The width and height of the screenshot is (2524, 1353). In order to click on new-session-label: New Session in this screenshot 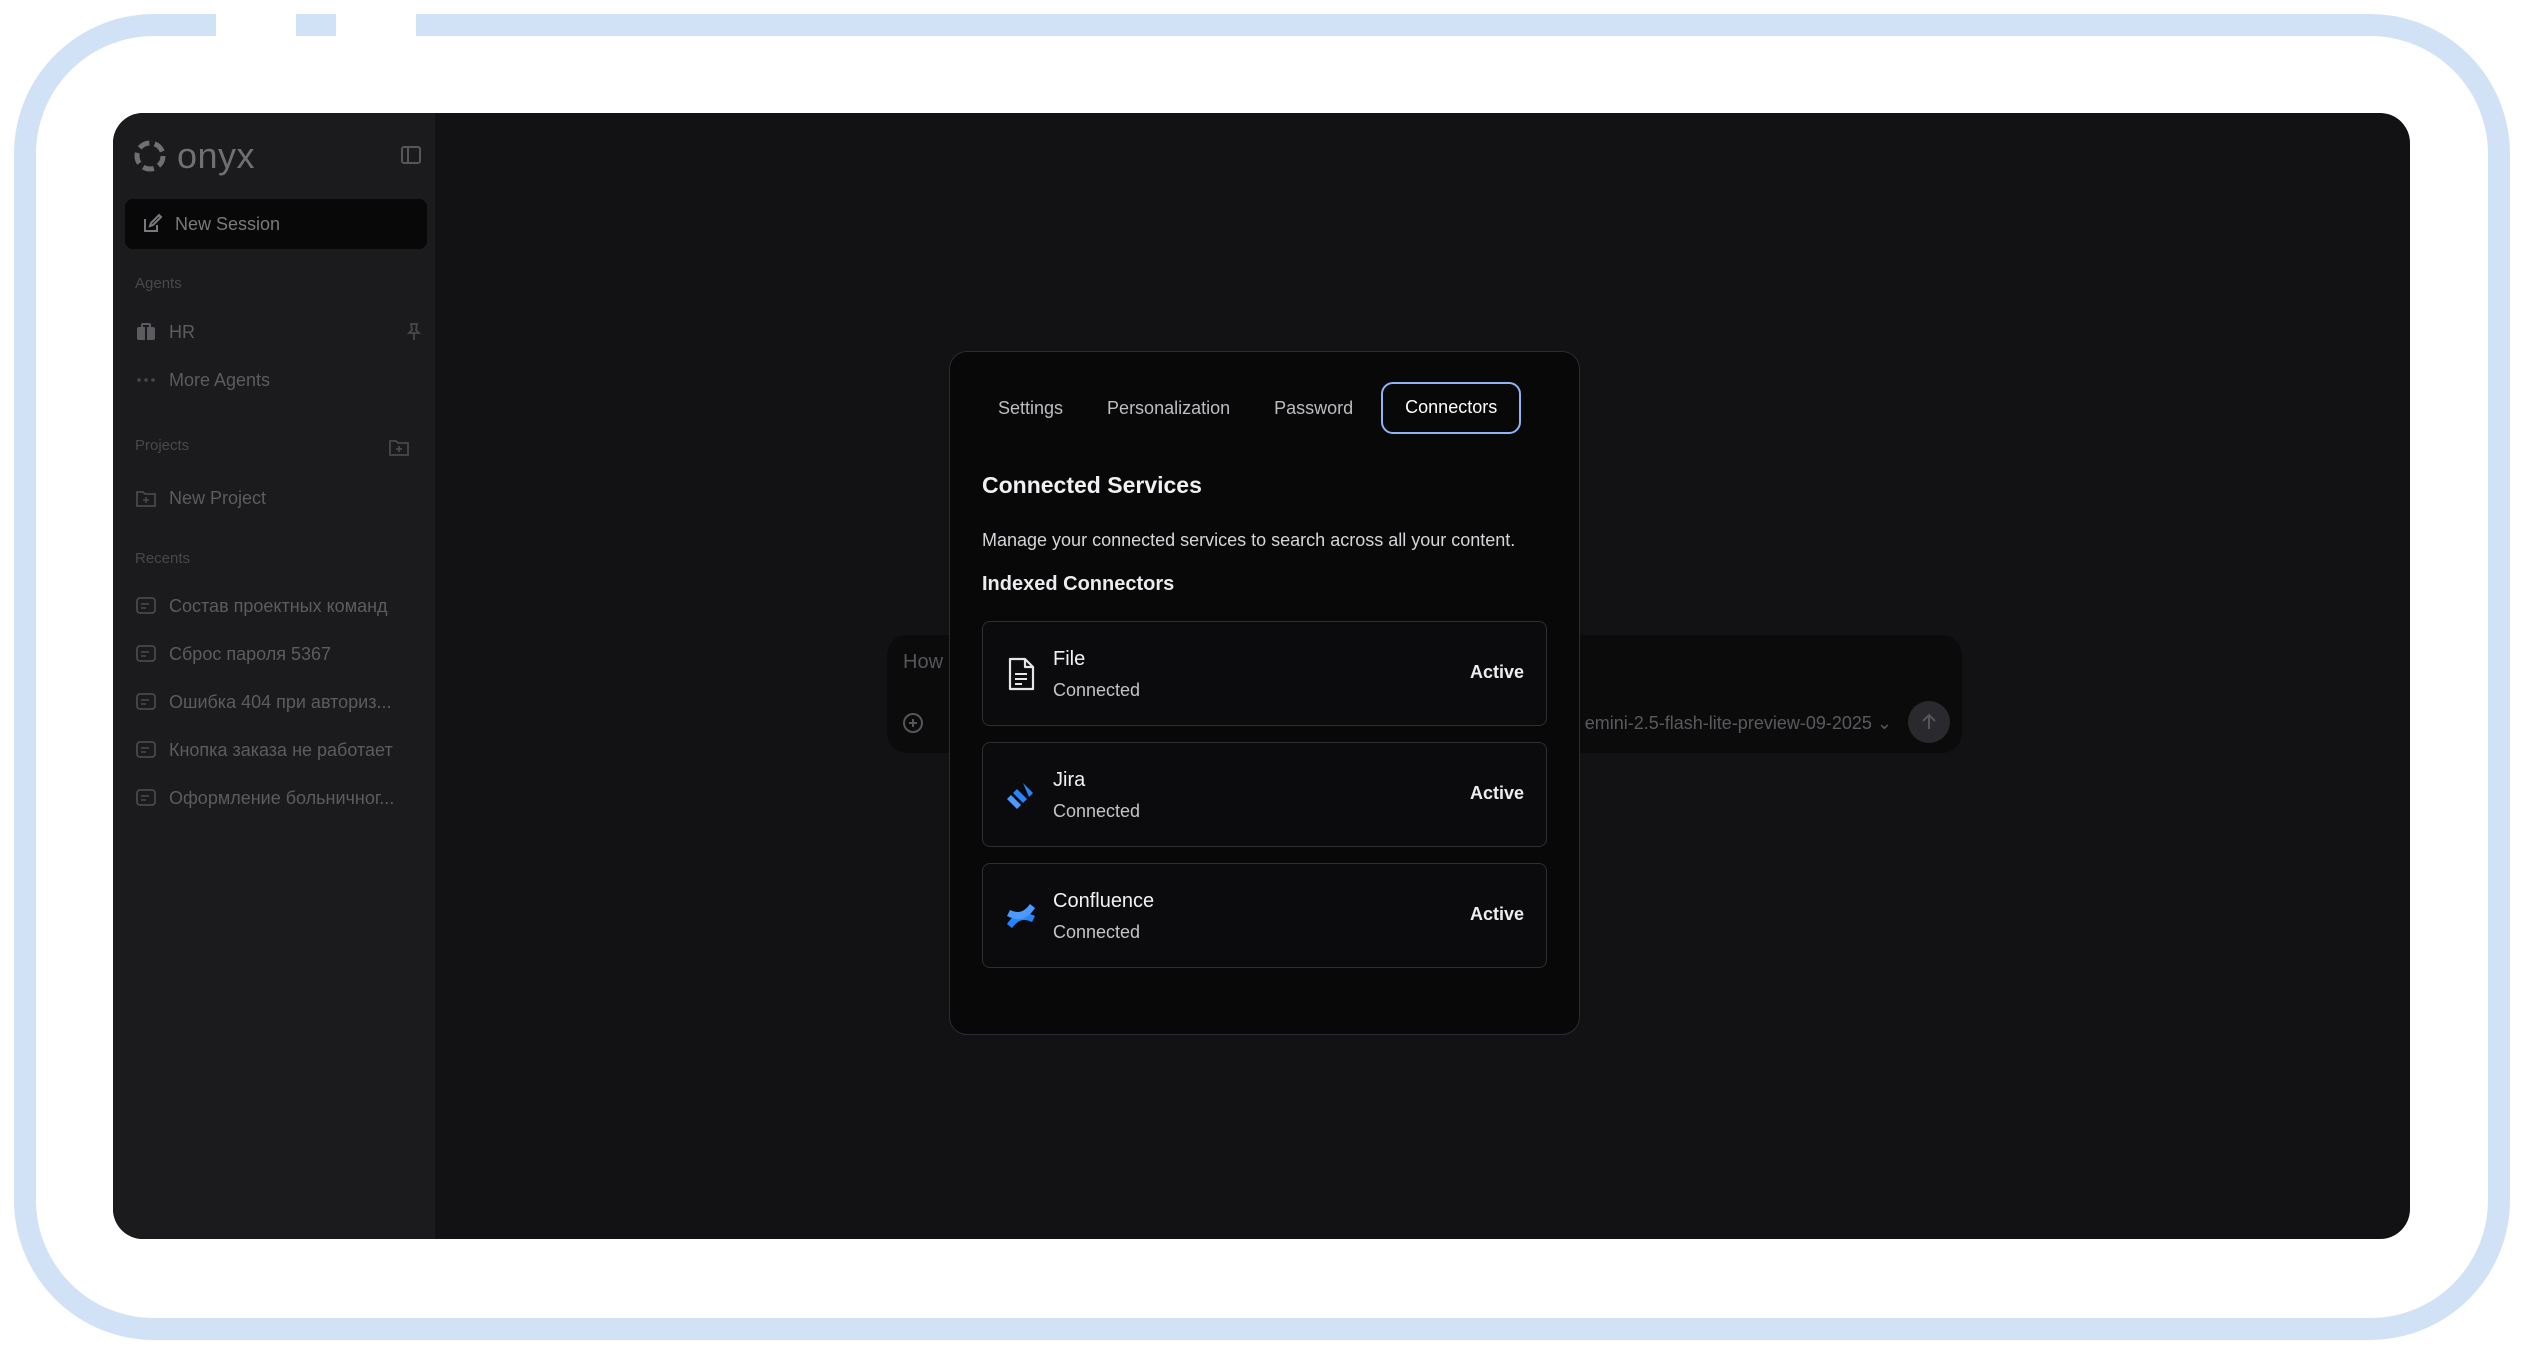, I will do `click(228, 223)`.